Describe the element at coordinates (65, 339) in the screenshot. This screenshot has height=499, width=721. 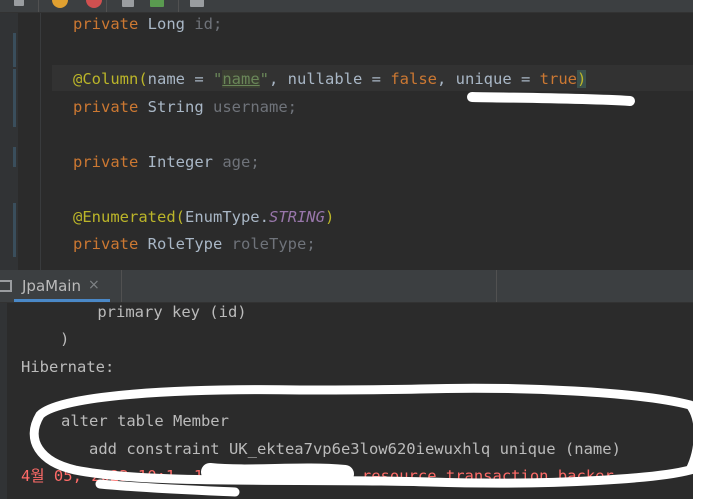
I see `console-line: )` at that location.